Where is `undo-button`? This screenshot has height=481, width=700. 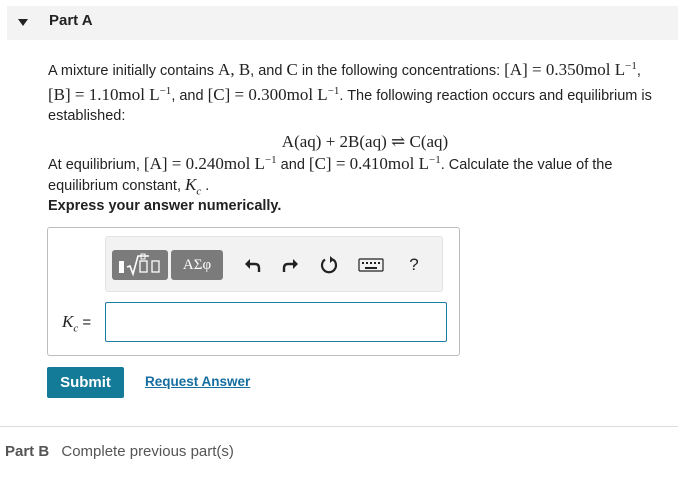
undo-button is located at coordinates (253, 265).